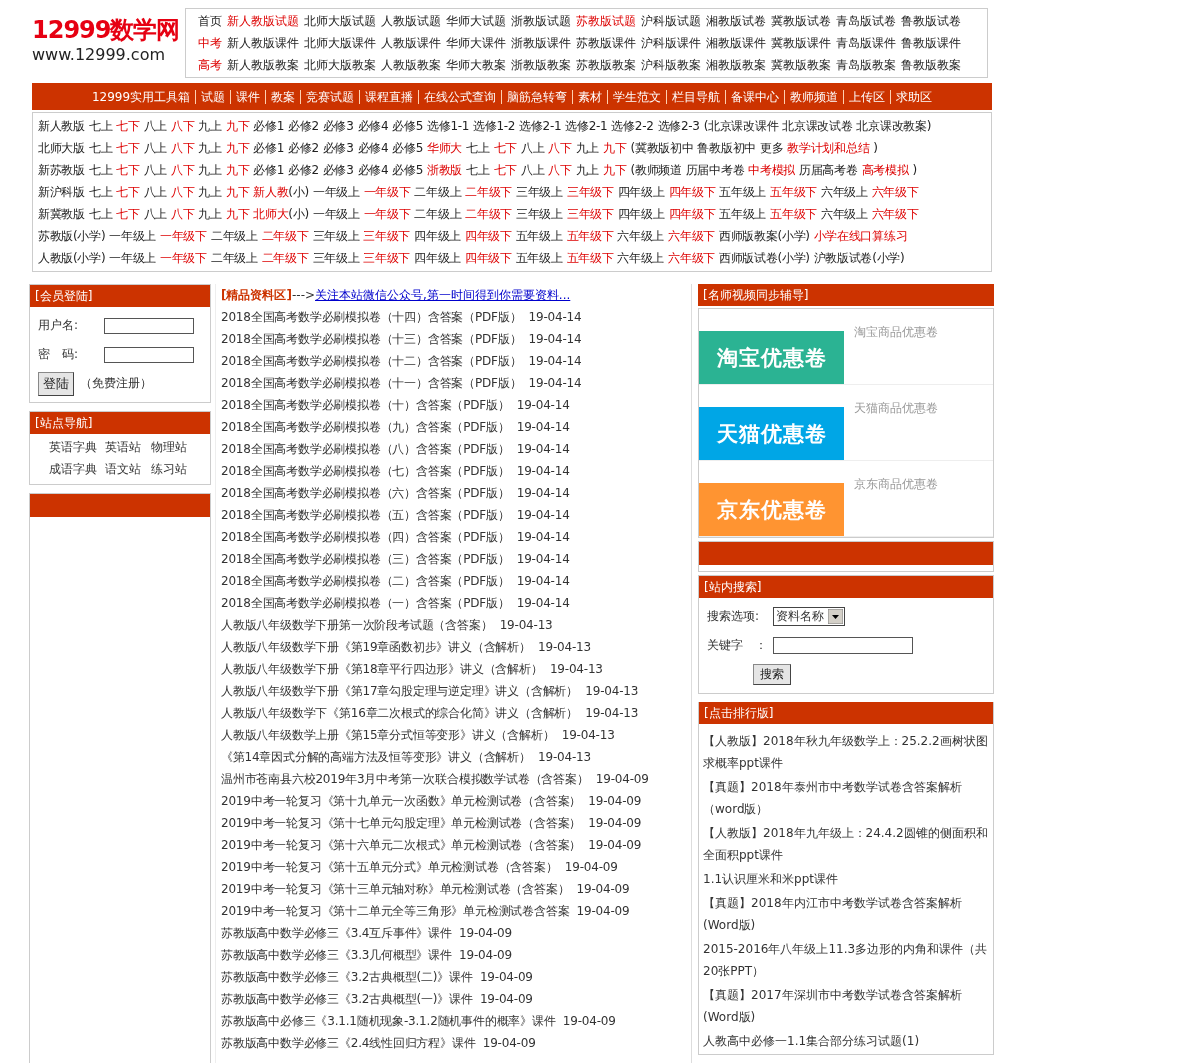 This screenshot has width=1200, height=1063. Describe the element at coordinates (846, 879) in the screenshot. I see `ranking-link: 1.1认识厘米和米ppt课件` at that location.